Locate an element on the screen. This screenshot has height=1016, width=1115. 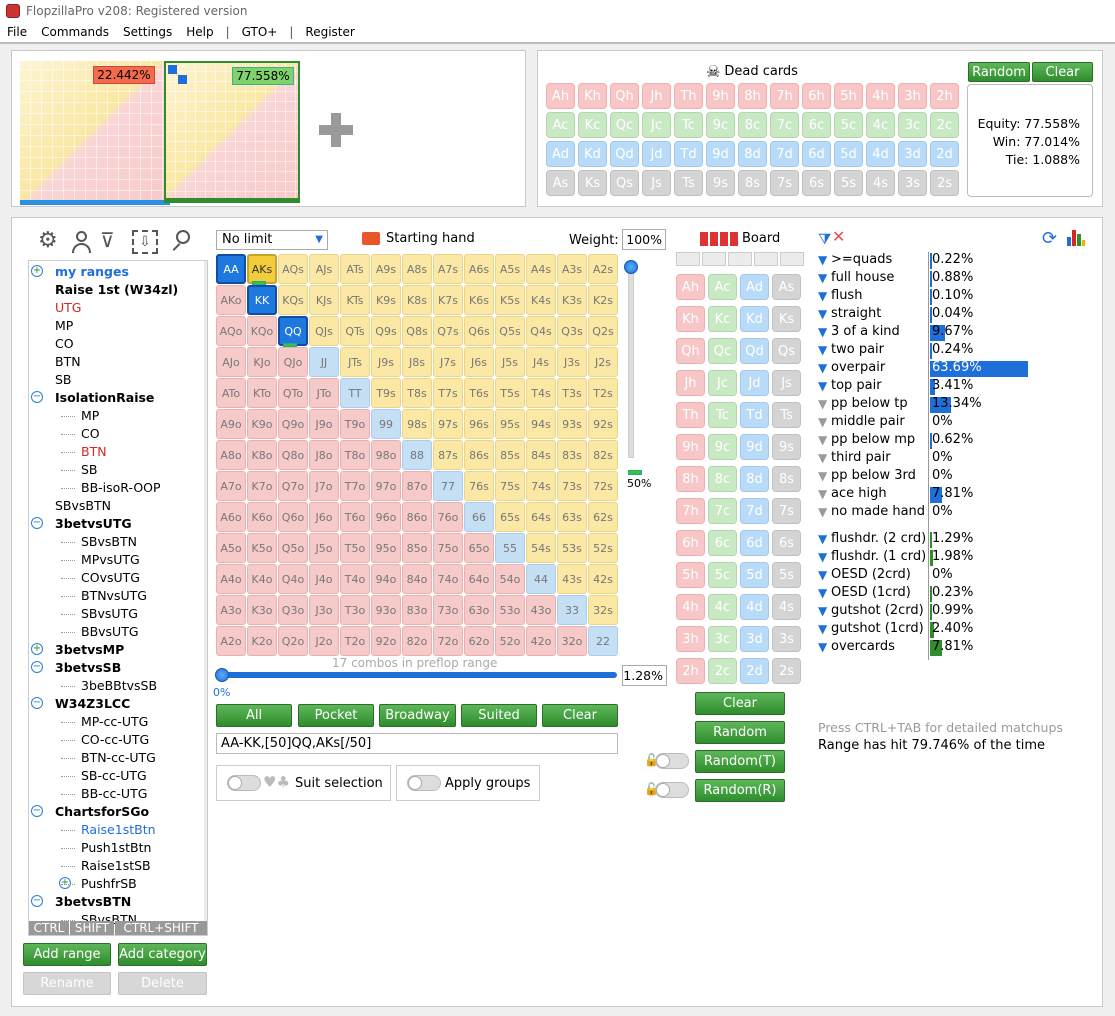
matrix-cell-k5o: K5o is located at coordinates (262, 548).